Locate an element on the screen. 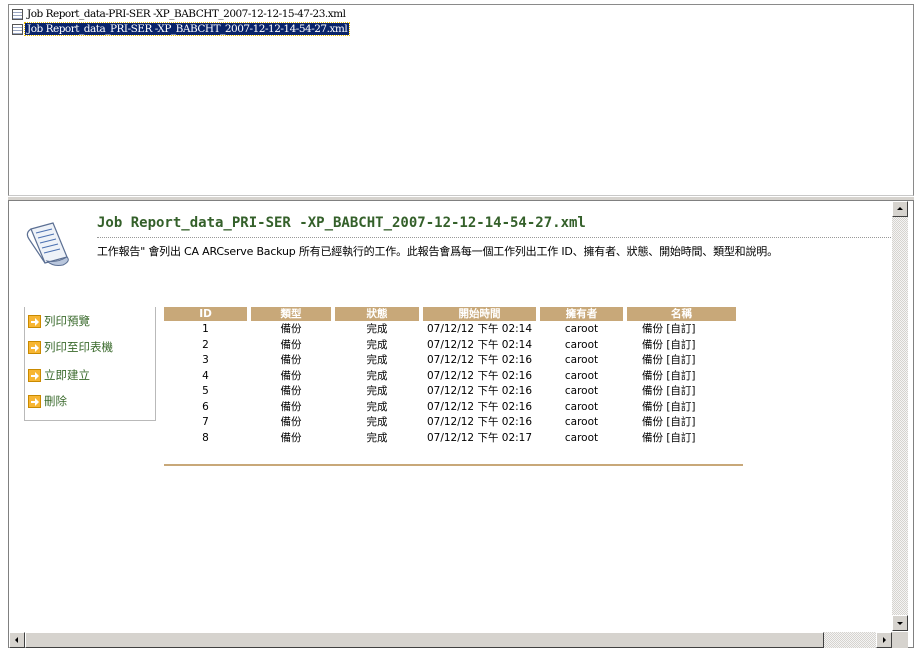 The width and height of the screenshot is (917, 649). cell-id: 4 is located at coordinates (205, 375).